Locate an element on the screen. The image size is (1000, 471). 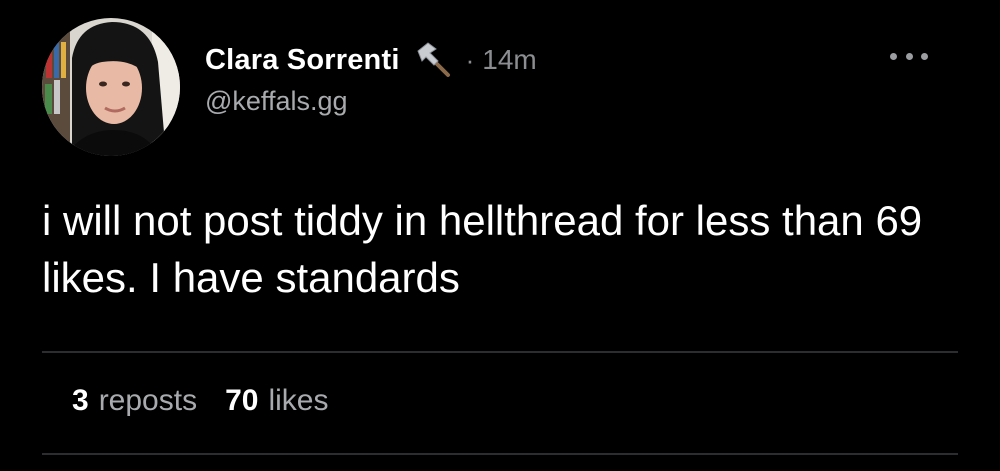
likes-stat: 70 likes is located at coordinates (276, 401).